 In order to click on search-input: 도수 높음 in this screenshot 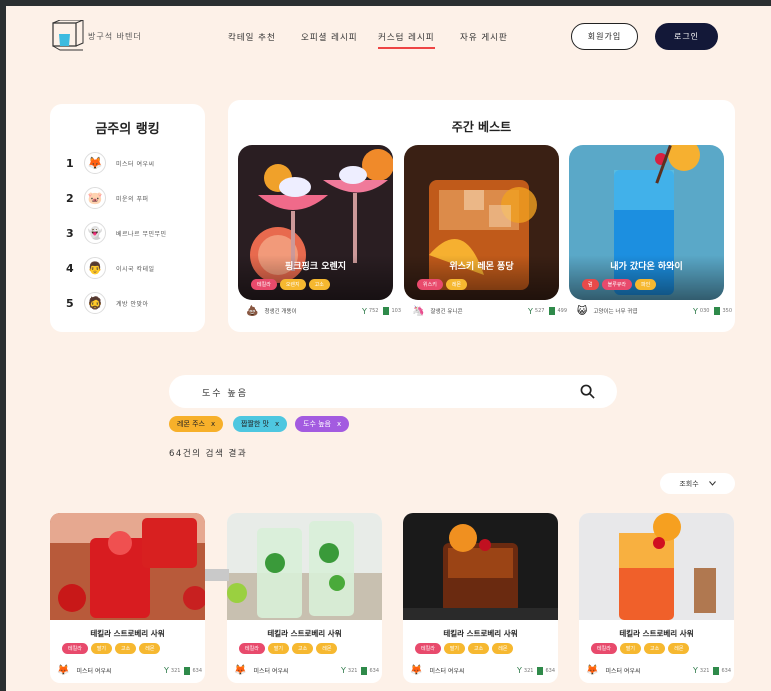, I will do `click(225, 392)`.